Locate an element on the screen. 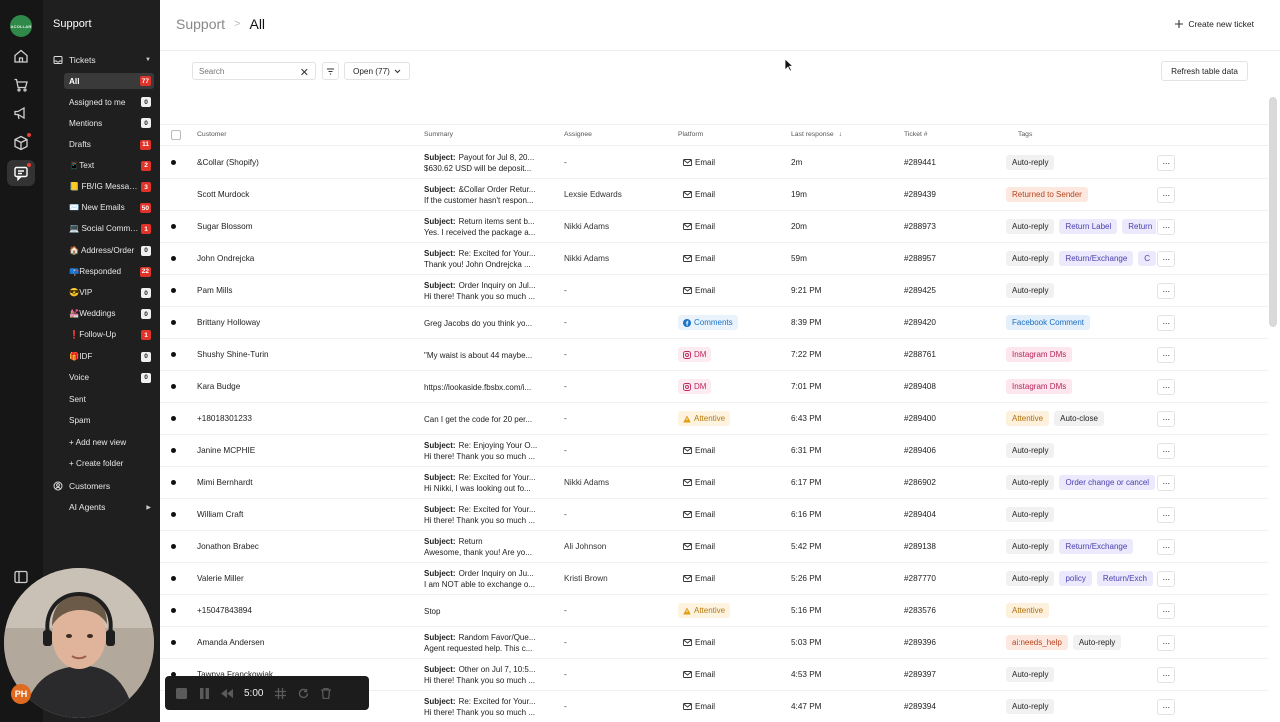 The width and height of the screenshot is (1280, 722). refresh-table-button: Refresh table data is located at coordinates (1204, 71).